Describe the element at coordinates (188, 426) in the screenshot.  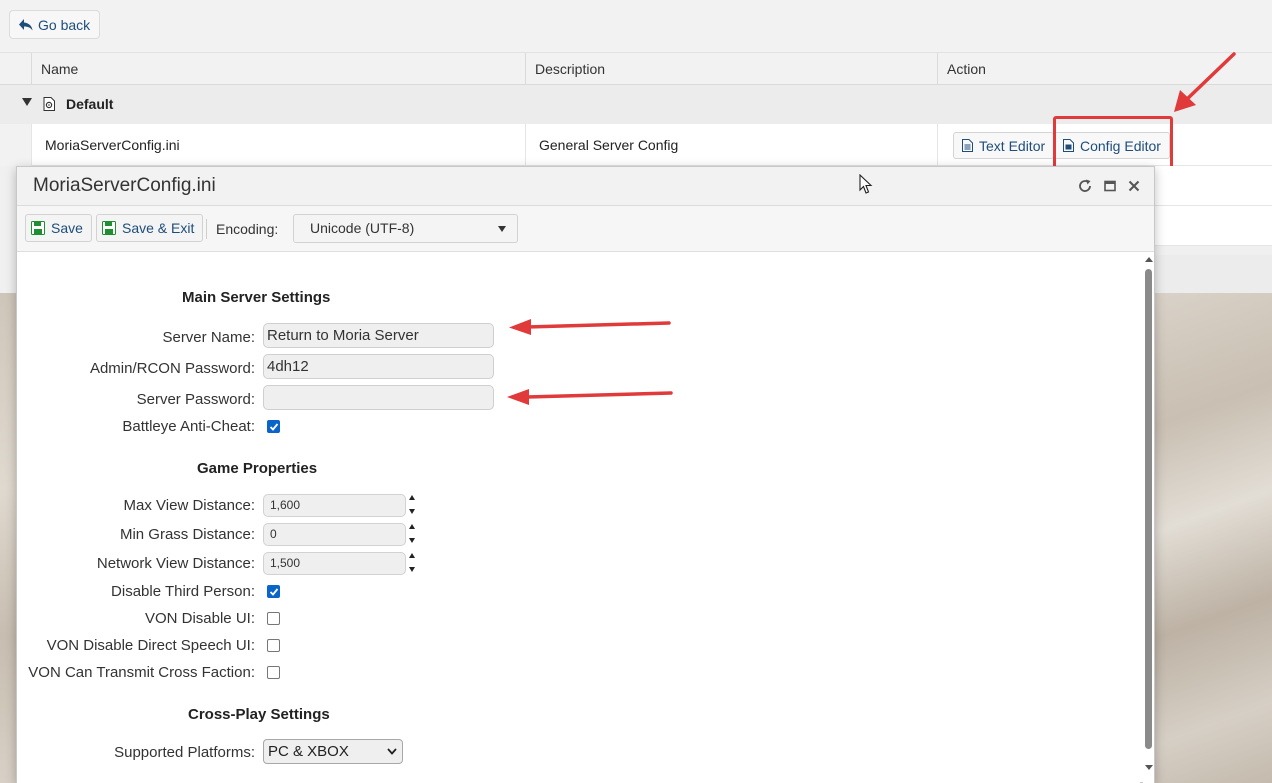
I see `battleye-label: Battleye Anti-Cheat:` at that location.